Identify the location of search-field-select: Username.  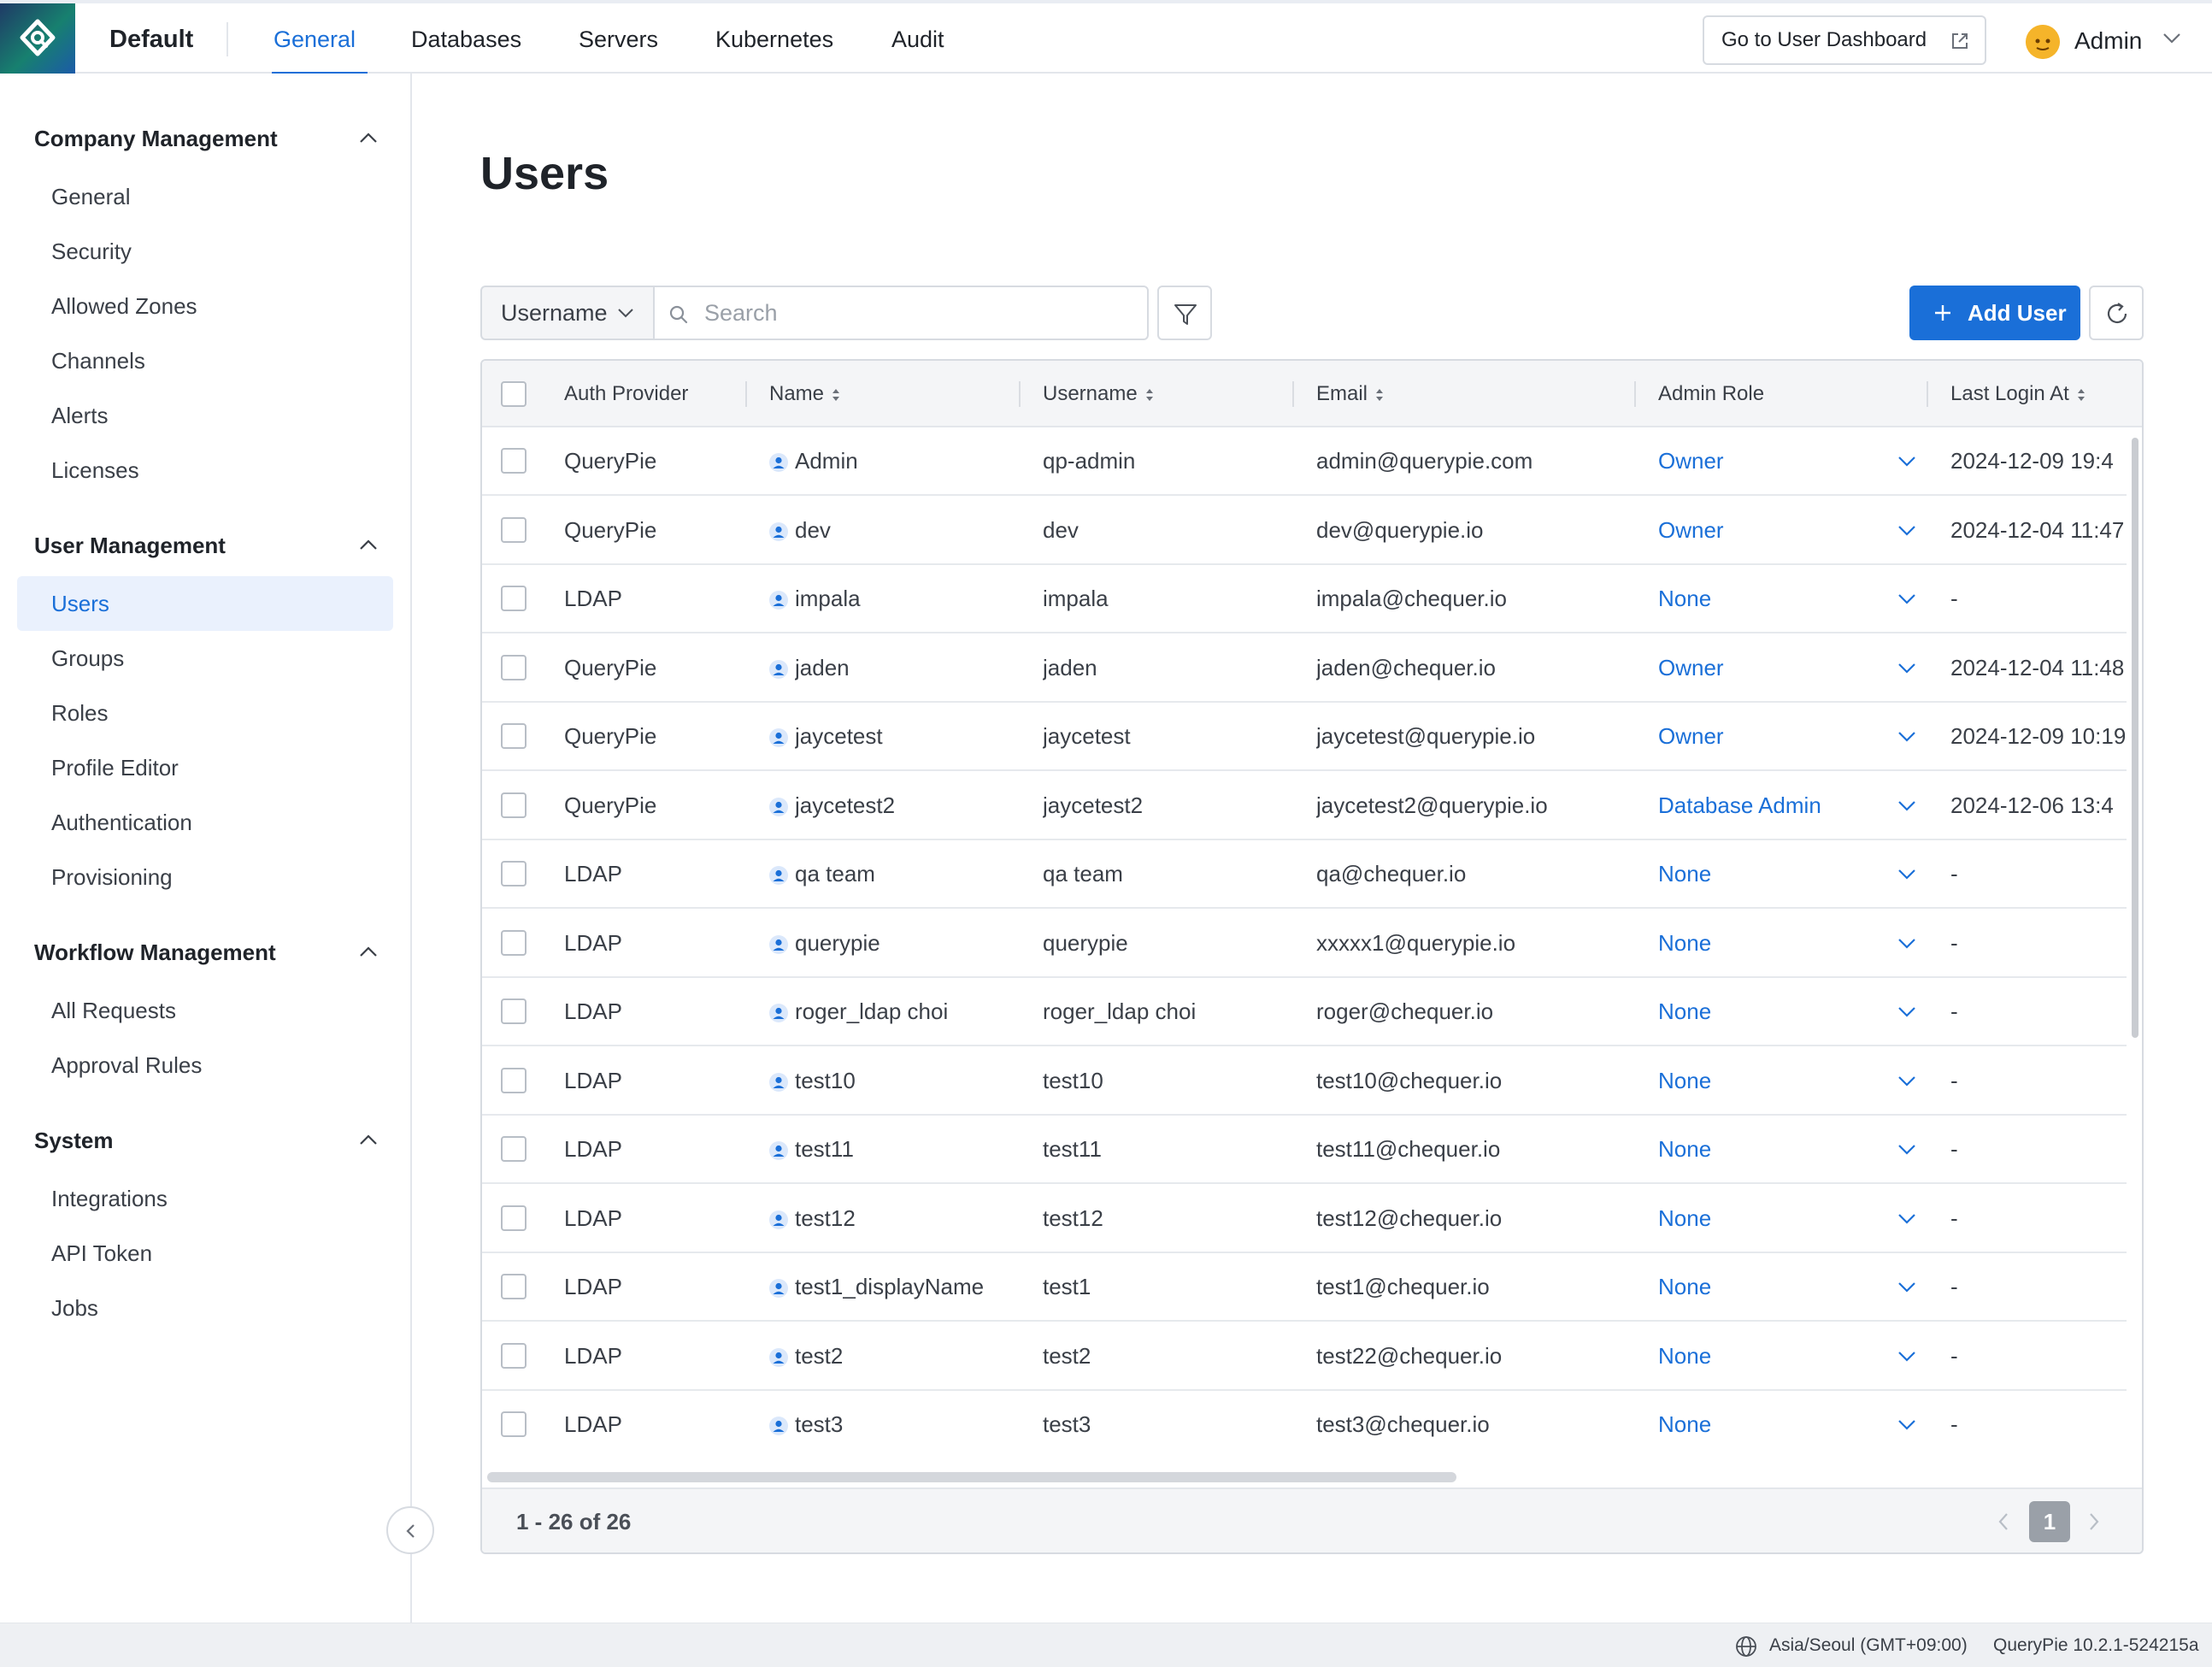
(567, 313).